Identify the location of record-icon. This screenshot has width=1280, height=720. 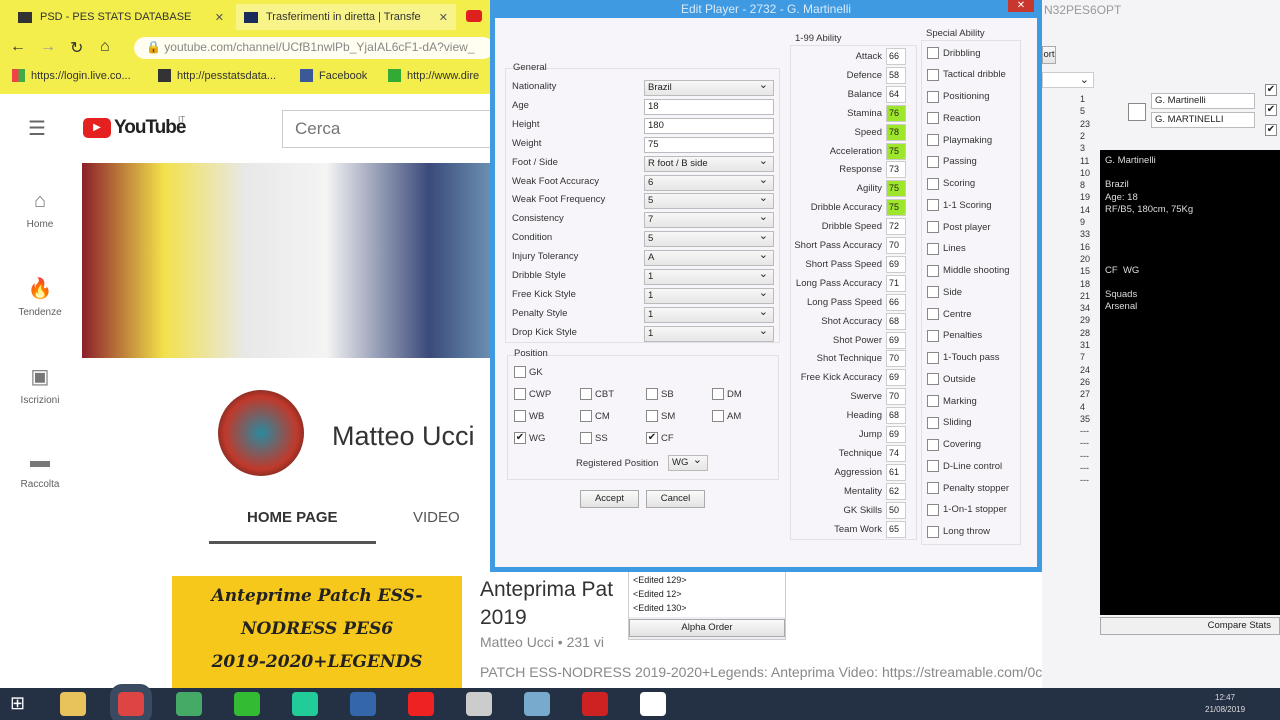
(421, 704).